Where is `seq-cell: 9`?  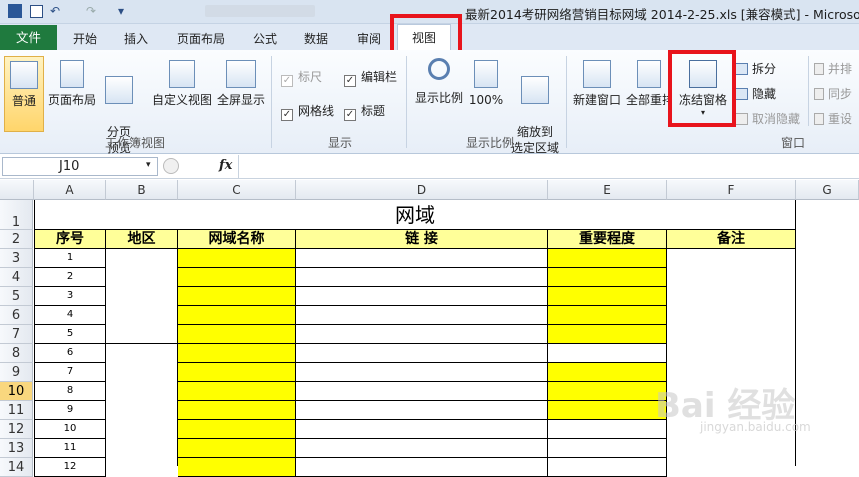 seq-cell: 9 is located at coordinates (70, 410).